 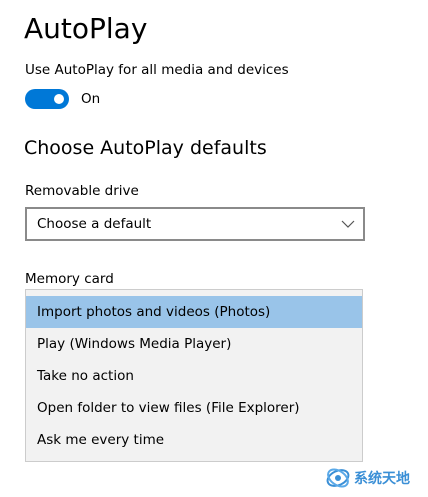 I want to click on toggle-knob, so click(x=59, y=99).